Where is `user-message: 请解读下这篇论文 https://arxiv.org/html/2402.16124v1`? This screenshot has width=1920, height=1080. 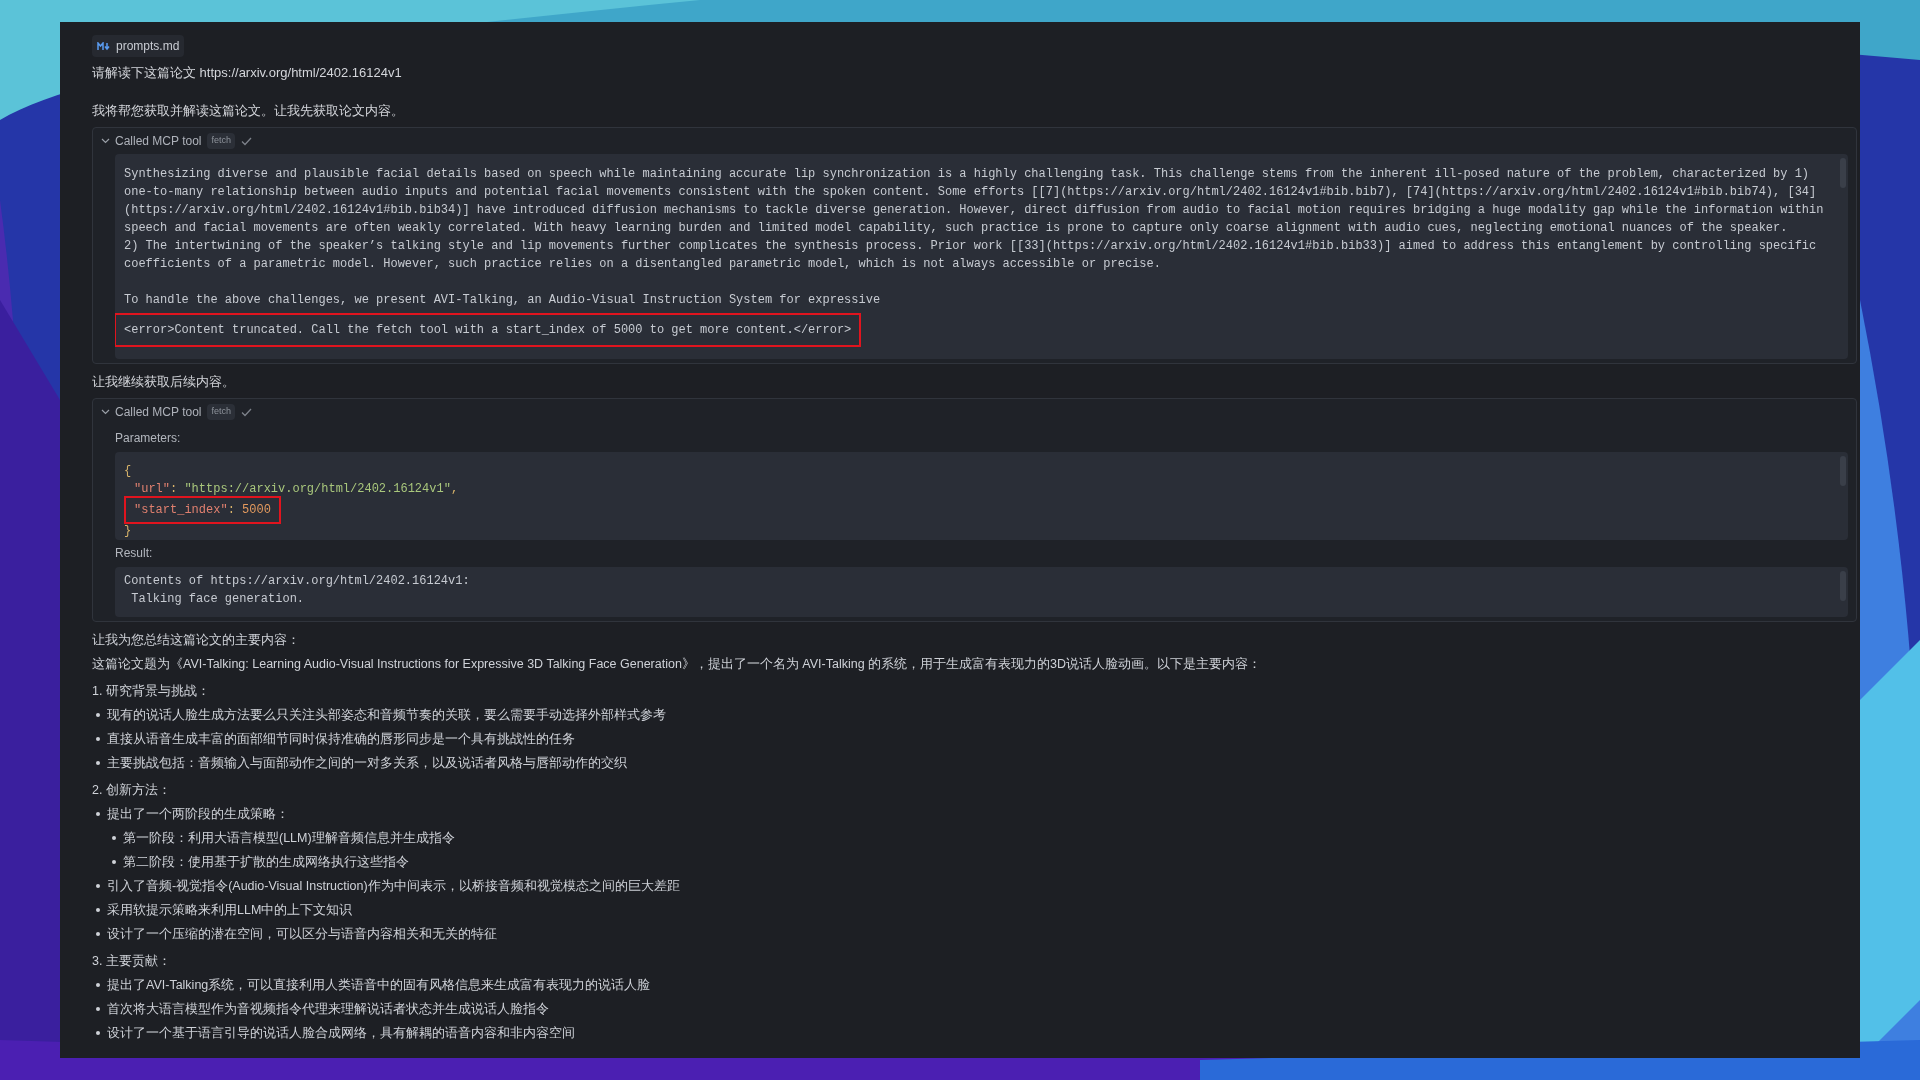 user-message: 请解读下这篇论文 https://arxiv.org/html/2402.16124v1 is located at coordinates (247, 73).